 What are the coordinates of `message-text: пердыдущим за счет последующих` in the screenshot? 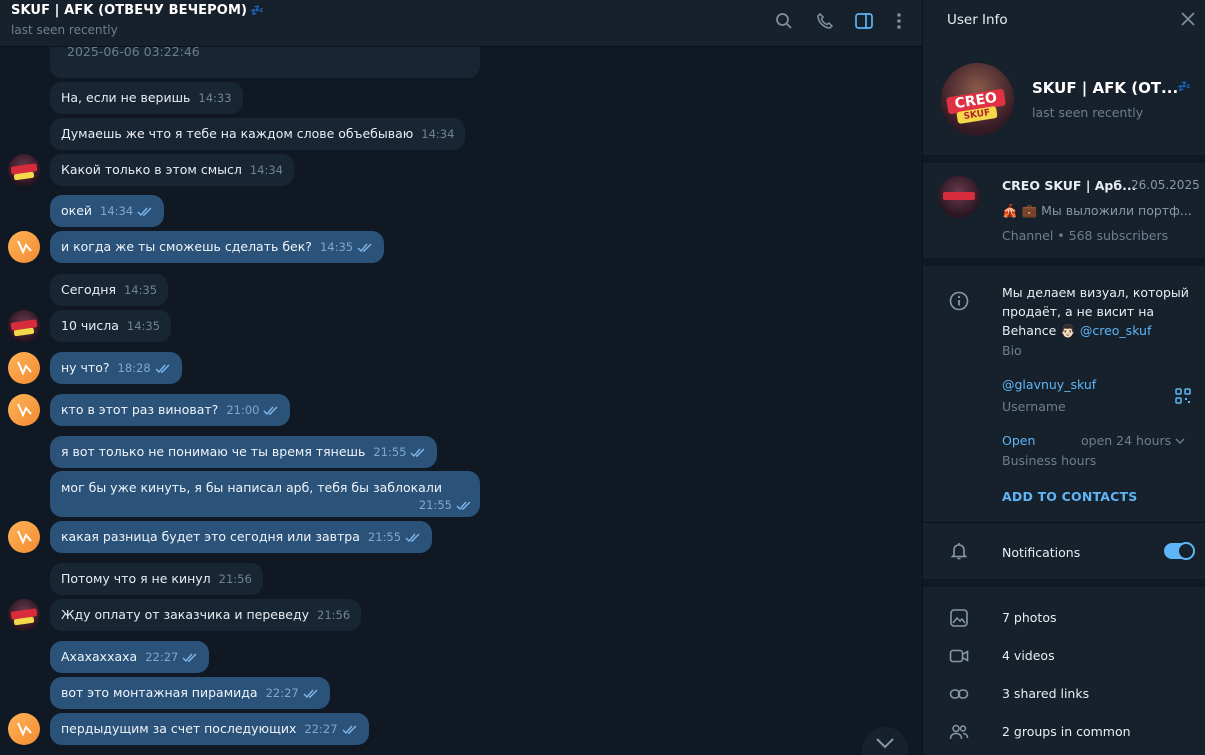 It's located at (179, 728).